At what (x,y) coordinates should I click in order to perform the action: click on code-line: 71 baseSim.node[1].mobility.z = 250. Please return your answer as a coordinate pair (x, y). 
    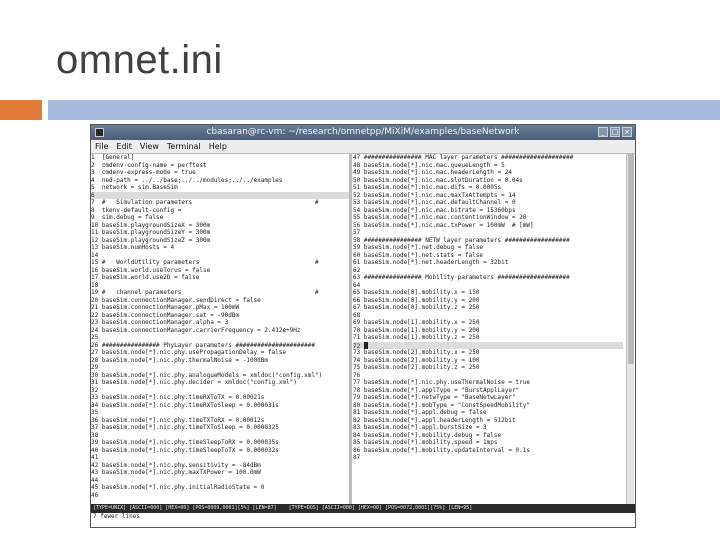
    Looking at the image, I should click on (416, 337).